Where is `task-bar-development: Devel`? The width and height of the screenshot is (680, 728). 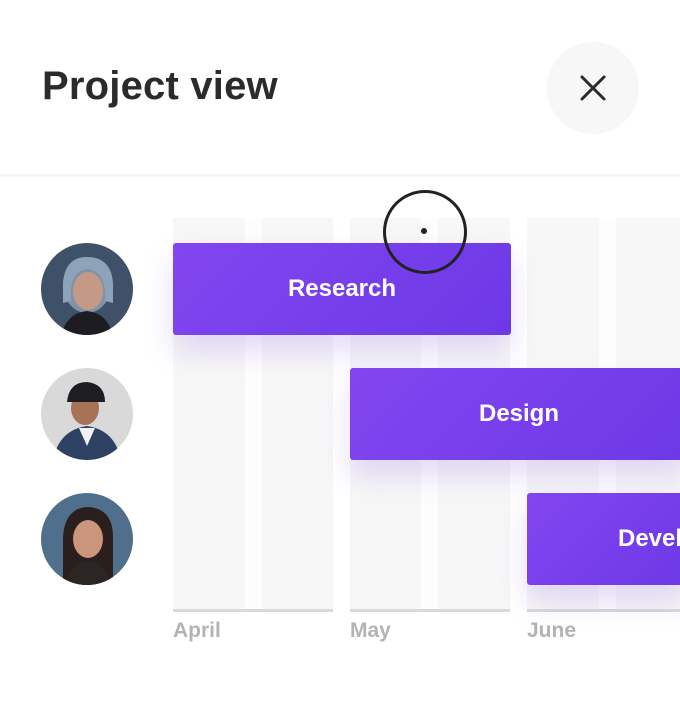 task-bar-development: Devel is located at coordinates (603, 539).